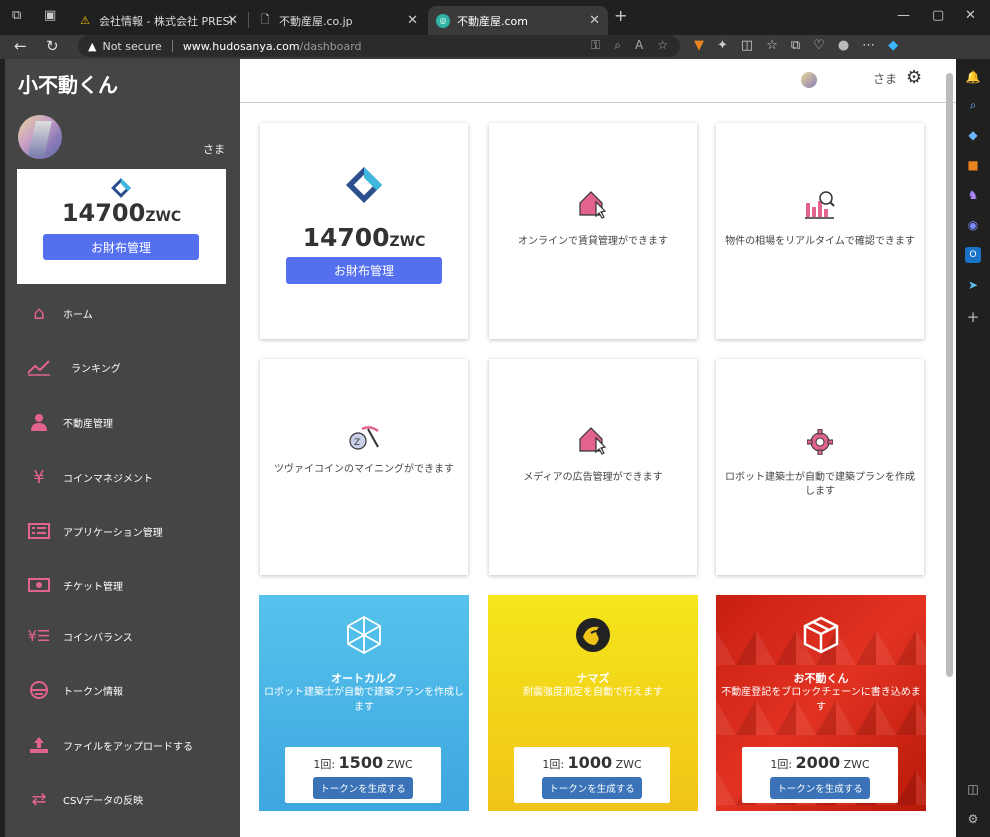 Image resolution: width=990 pixels, height=837 pixels. I want to click on sidebar-item-home: ⌂ ホーム, so click(59, 313).